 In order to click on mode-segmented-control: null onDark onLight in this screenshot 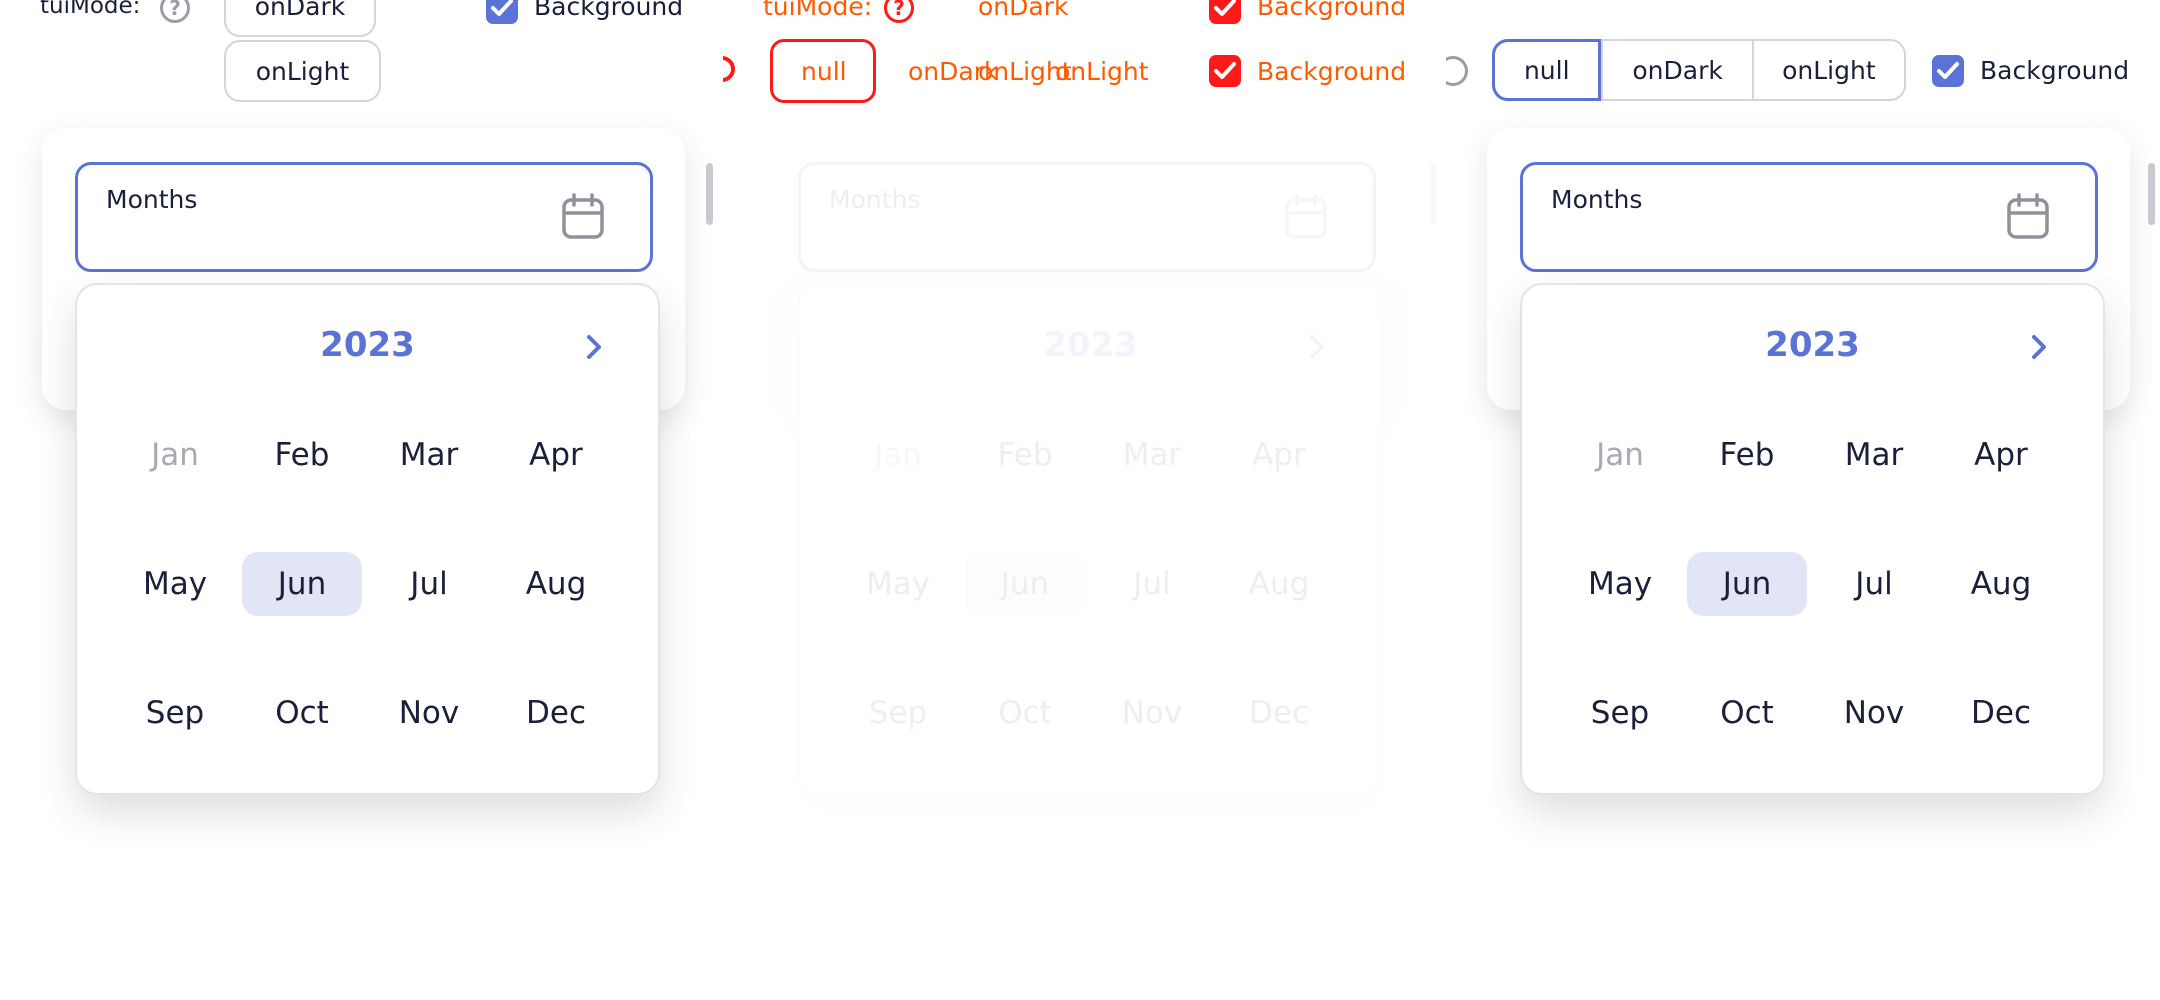, I will do `click(1699, 70)`.